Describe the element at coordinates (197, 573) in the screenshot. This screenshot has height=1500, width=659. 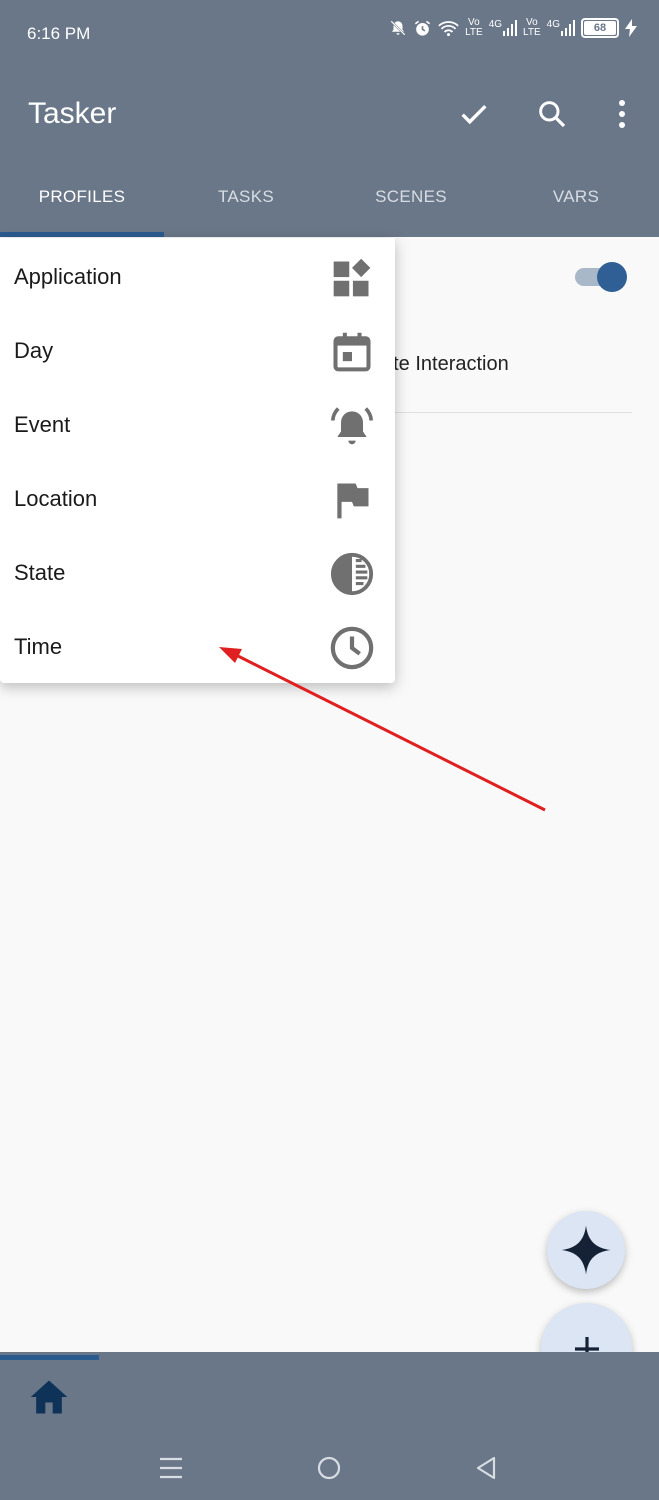
I see `menu-item-state: State` at that location.